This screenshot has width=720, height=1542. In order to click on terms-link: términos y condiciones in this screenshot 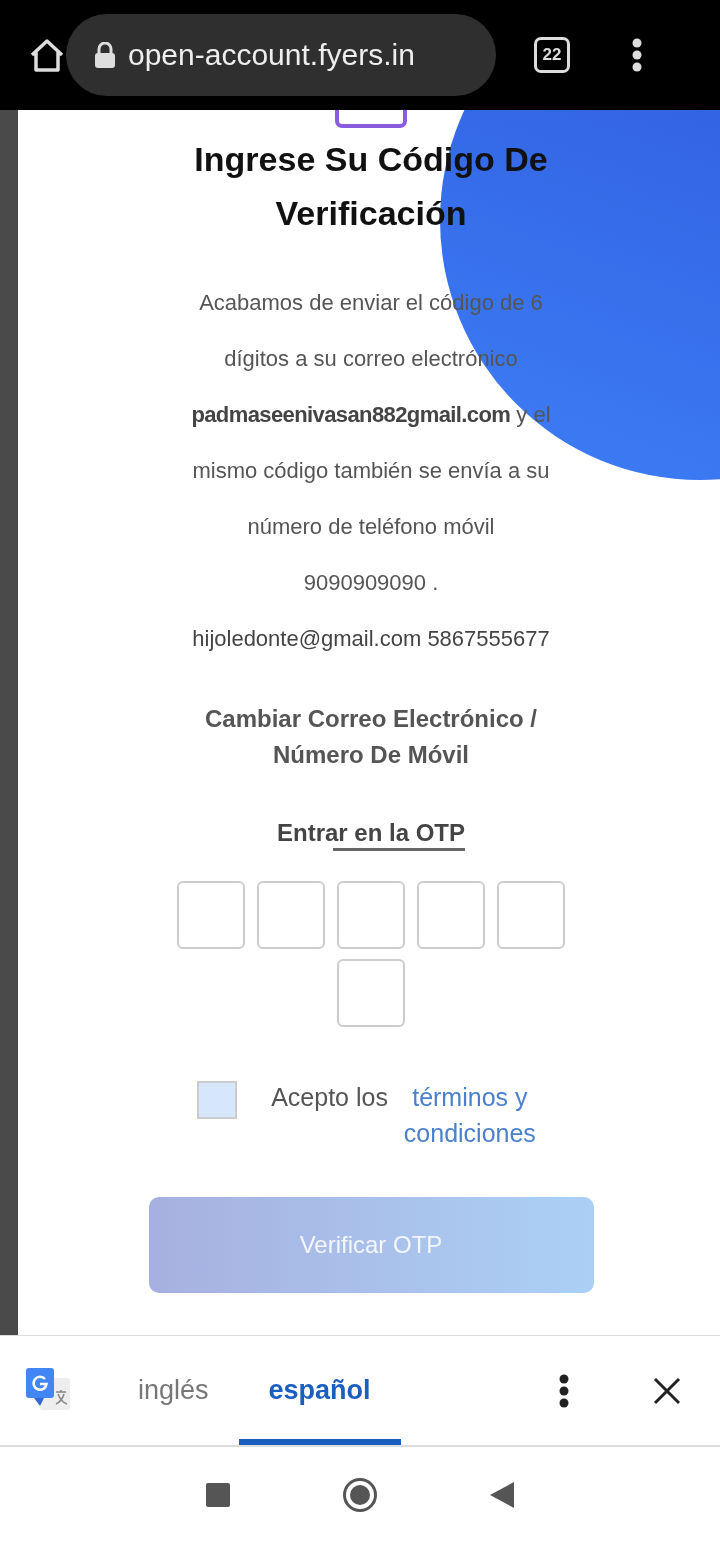, I will do `click(469, 1115)`.